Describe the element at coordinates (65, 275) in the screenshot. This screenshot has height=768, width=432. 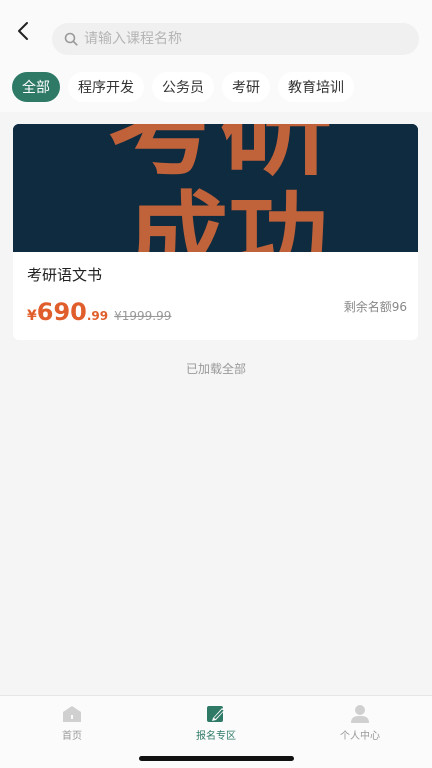
I see `course-title: 考研语文书` at that location.